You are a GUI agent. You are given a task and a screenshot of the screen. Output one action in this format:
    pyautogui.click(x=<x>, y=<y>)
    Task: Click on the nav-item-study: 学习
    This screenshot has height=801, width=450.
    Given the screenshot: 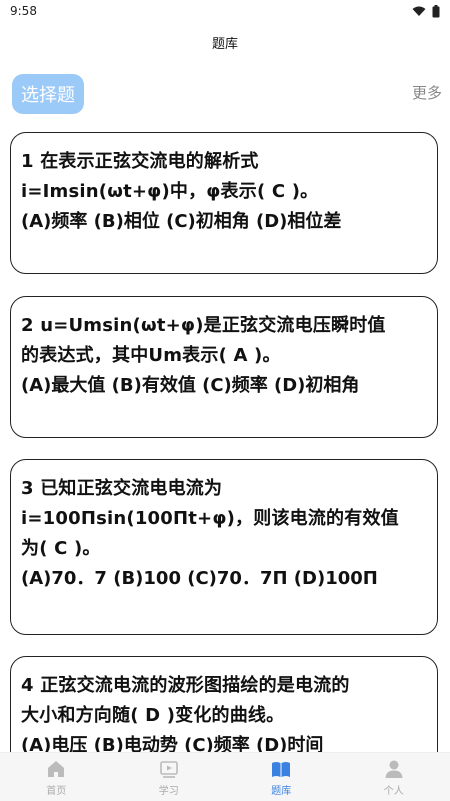 What is the action you would take?
    pyautogui.click(x=169, y=777)
    